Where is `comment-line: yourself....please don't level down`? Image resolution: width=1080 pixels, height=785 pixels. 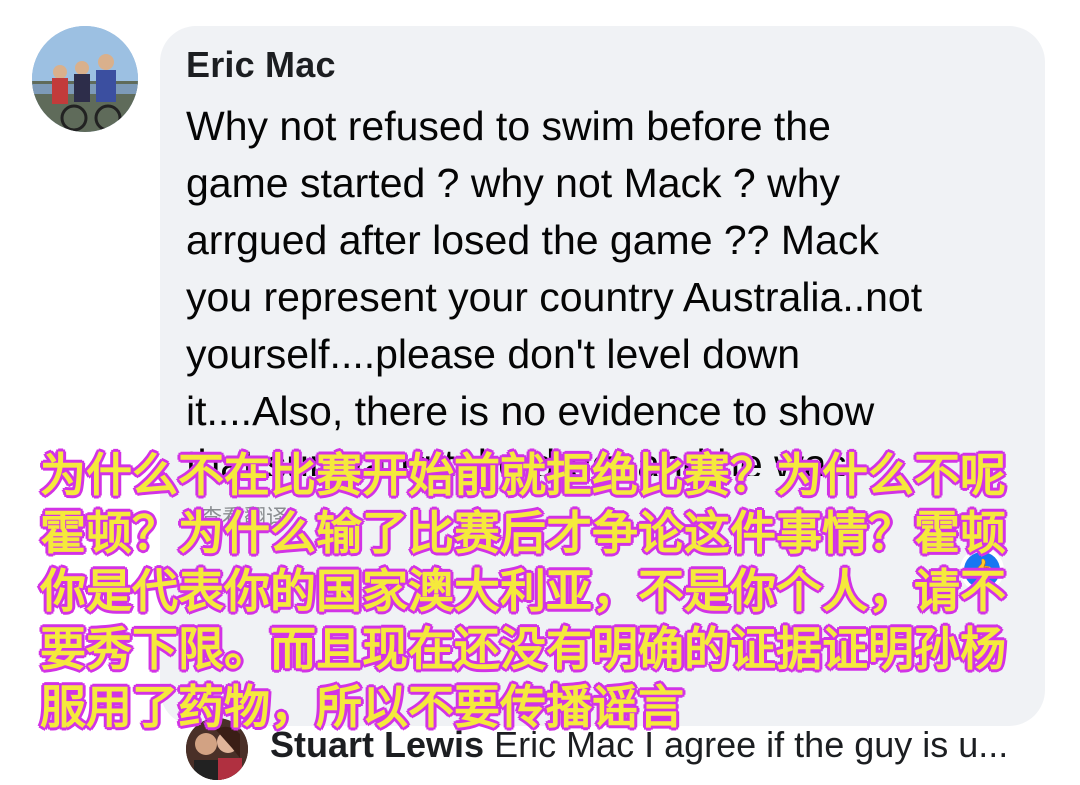
comment-line: yourself....please don't level down is located at coordinates (493, 354).